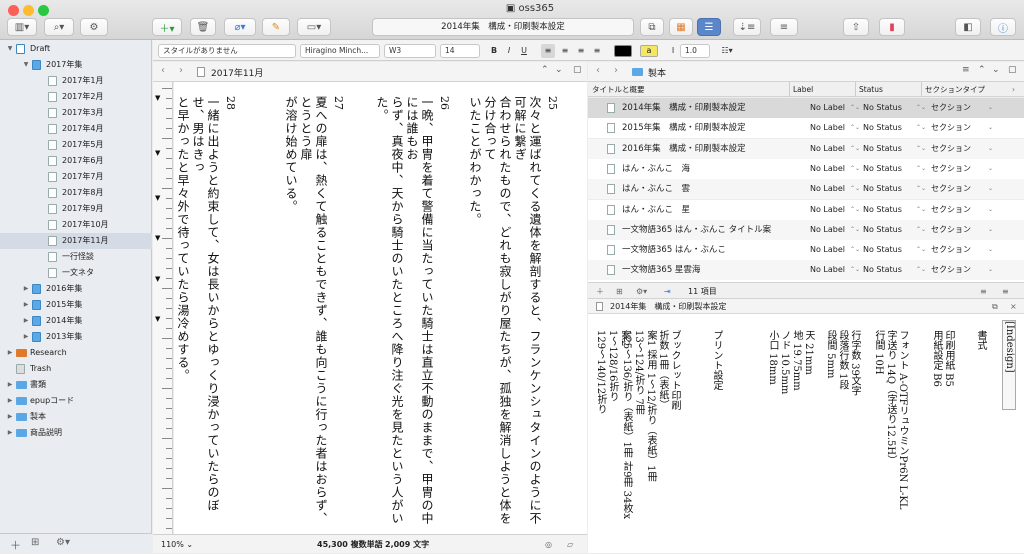 This screenshot has width=1024, height=554. I want to click on align-center-button: ≡, so click(565, 51).